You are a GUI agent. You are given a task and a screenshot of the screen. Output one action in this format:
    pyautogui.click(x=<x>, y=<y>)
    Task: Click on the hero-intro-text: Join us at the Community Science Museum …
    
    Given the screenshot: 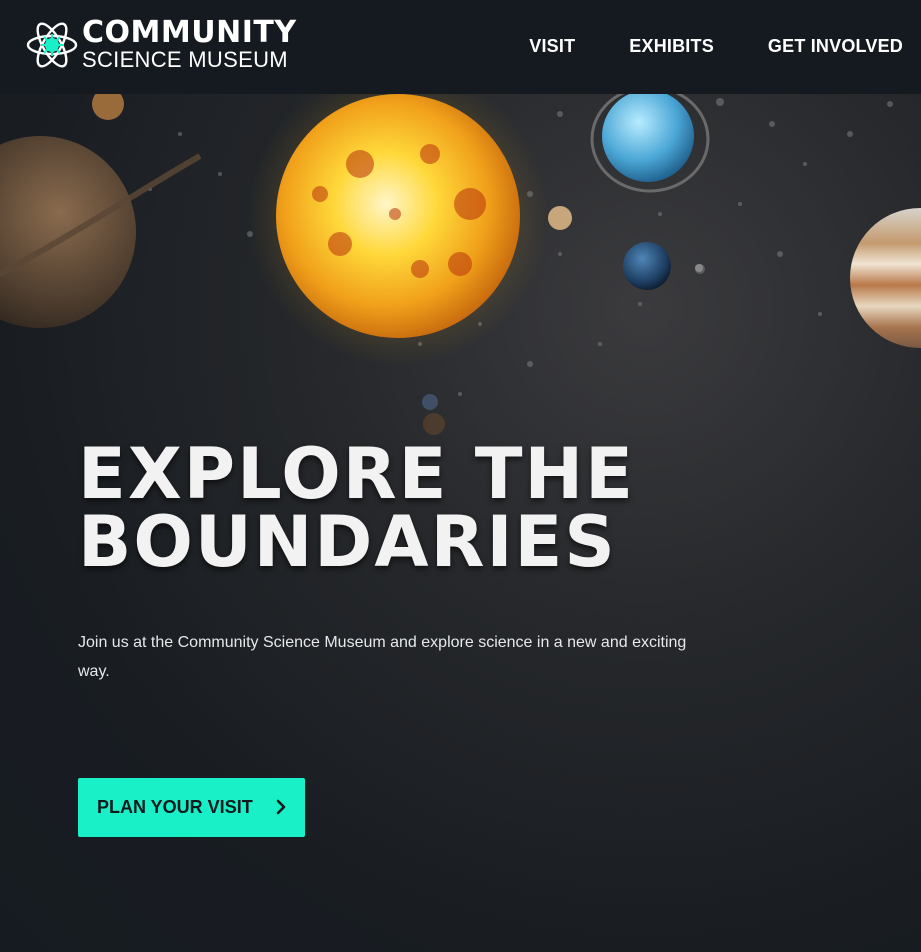 What is the action you would take?
    pyautogui.click(x=382, y=657)
    